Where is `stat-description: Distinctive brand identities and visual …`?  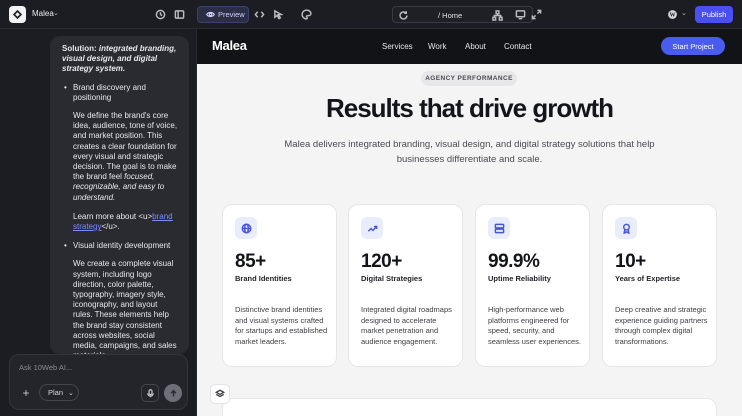 stat-description: Distinctive brand identities and visual … is located at coordinates (281, 325).